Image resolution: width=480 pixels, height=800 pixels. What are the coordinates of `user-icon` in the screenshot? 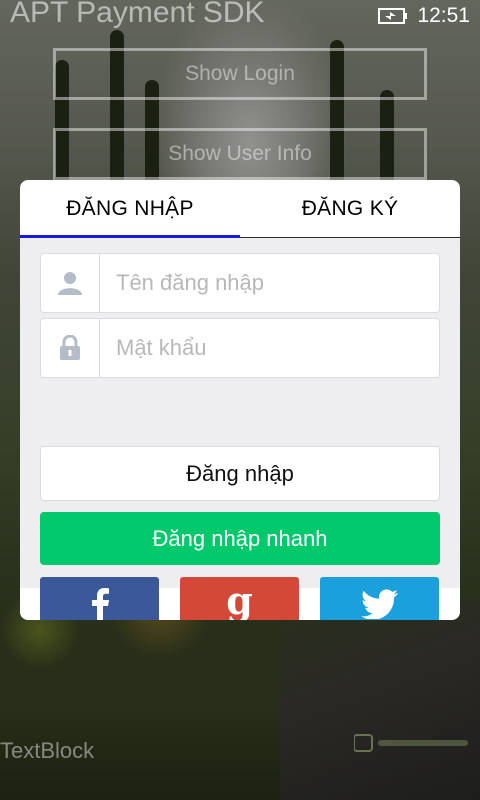 It's located at (70, 283).